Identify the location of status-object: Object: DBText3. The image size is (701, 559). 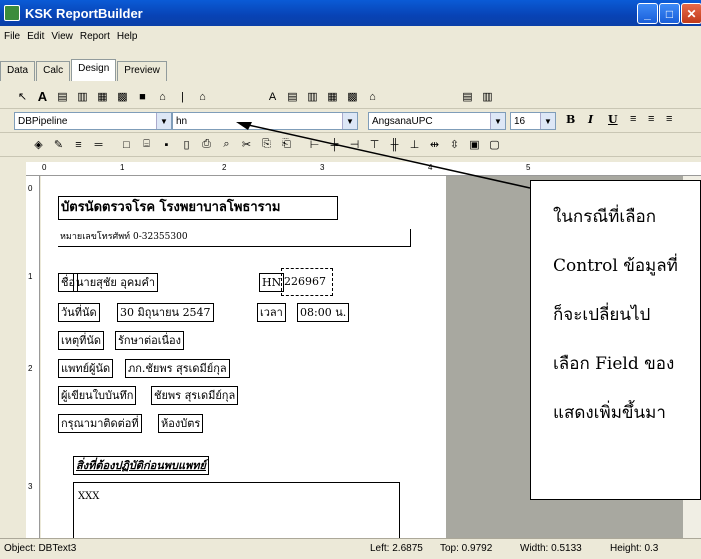
(40, 548).